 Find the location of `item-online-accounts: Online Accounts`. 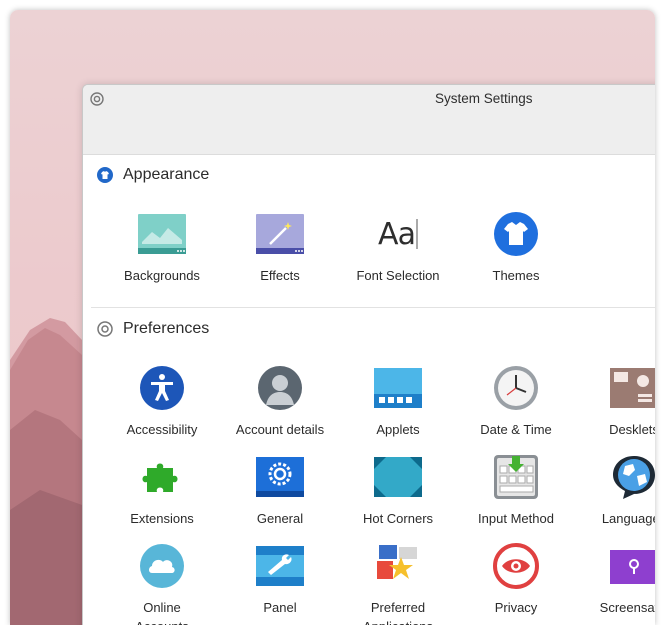

item-online-accounts: Online Accounts is located at coordinates (162, 583).